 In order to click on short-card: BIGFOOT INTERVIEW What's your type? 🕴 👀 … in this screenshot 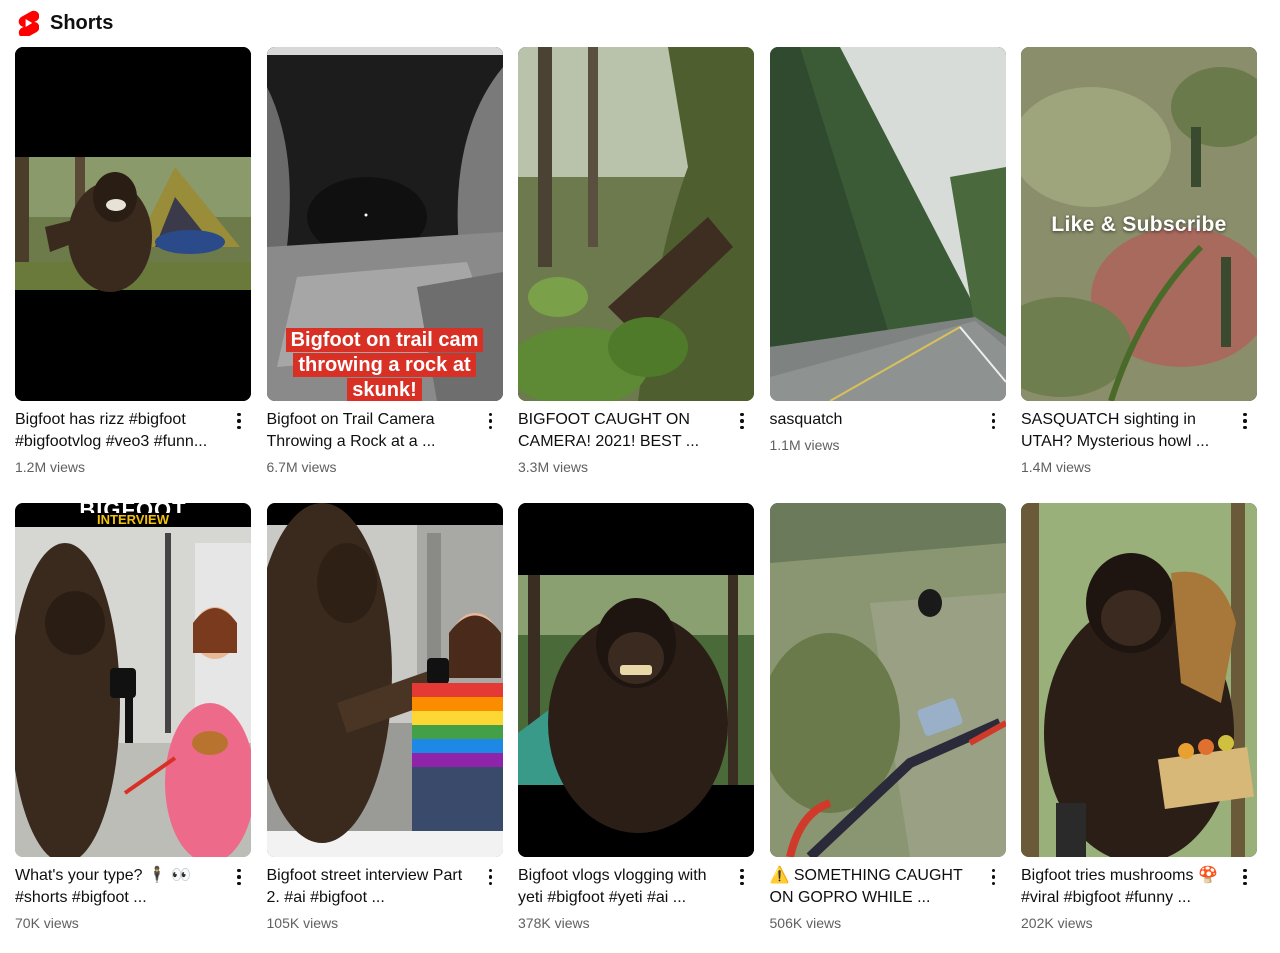, I will do `click(133, 719)`.